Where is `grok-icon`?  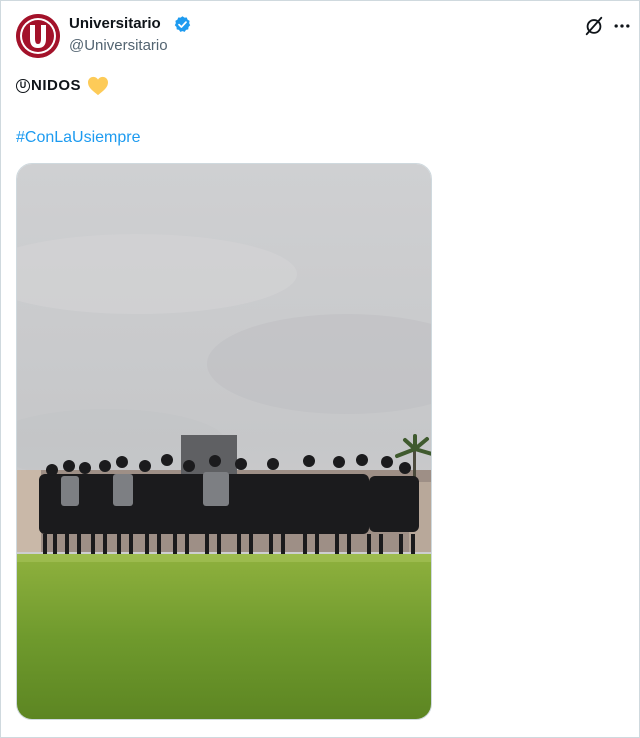
grok-icon is located at coordinates (594, 26).